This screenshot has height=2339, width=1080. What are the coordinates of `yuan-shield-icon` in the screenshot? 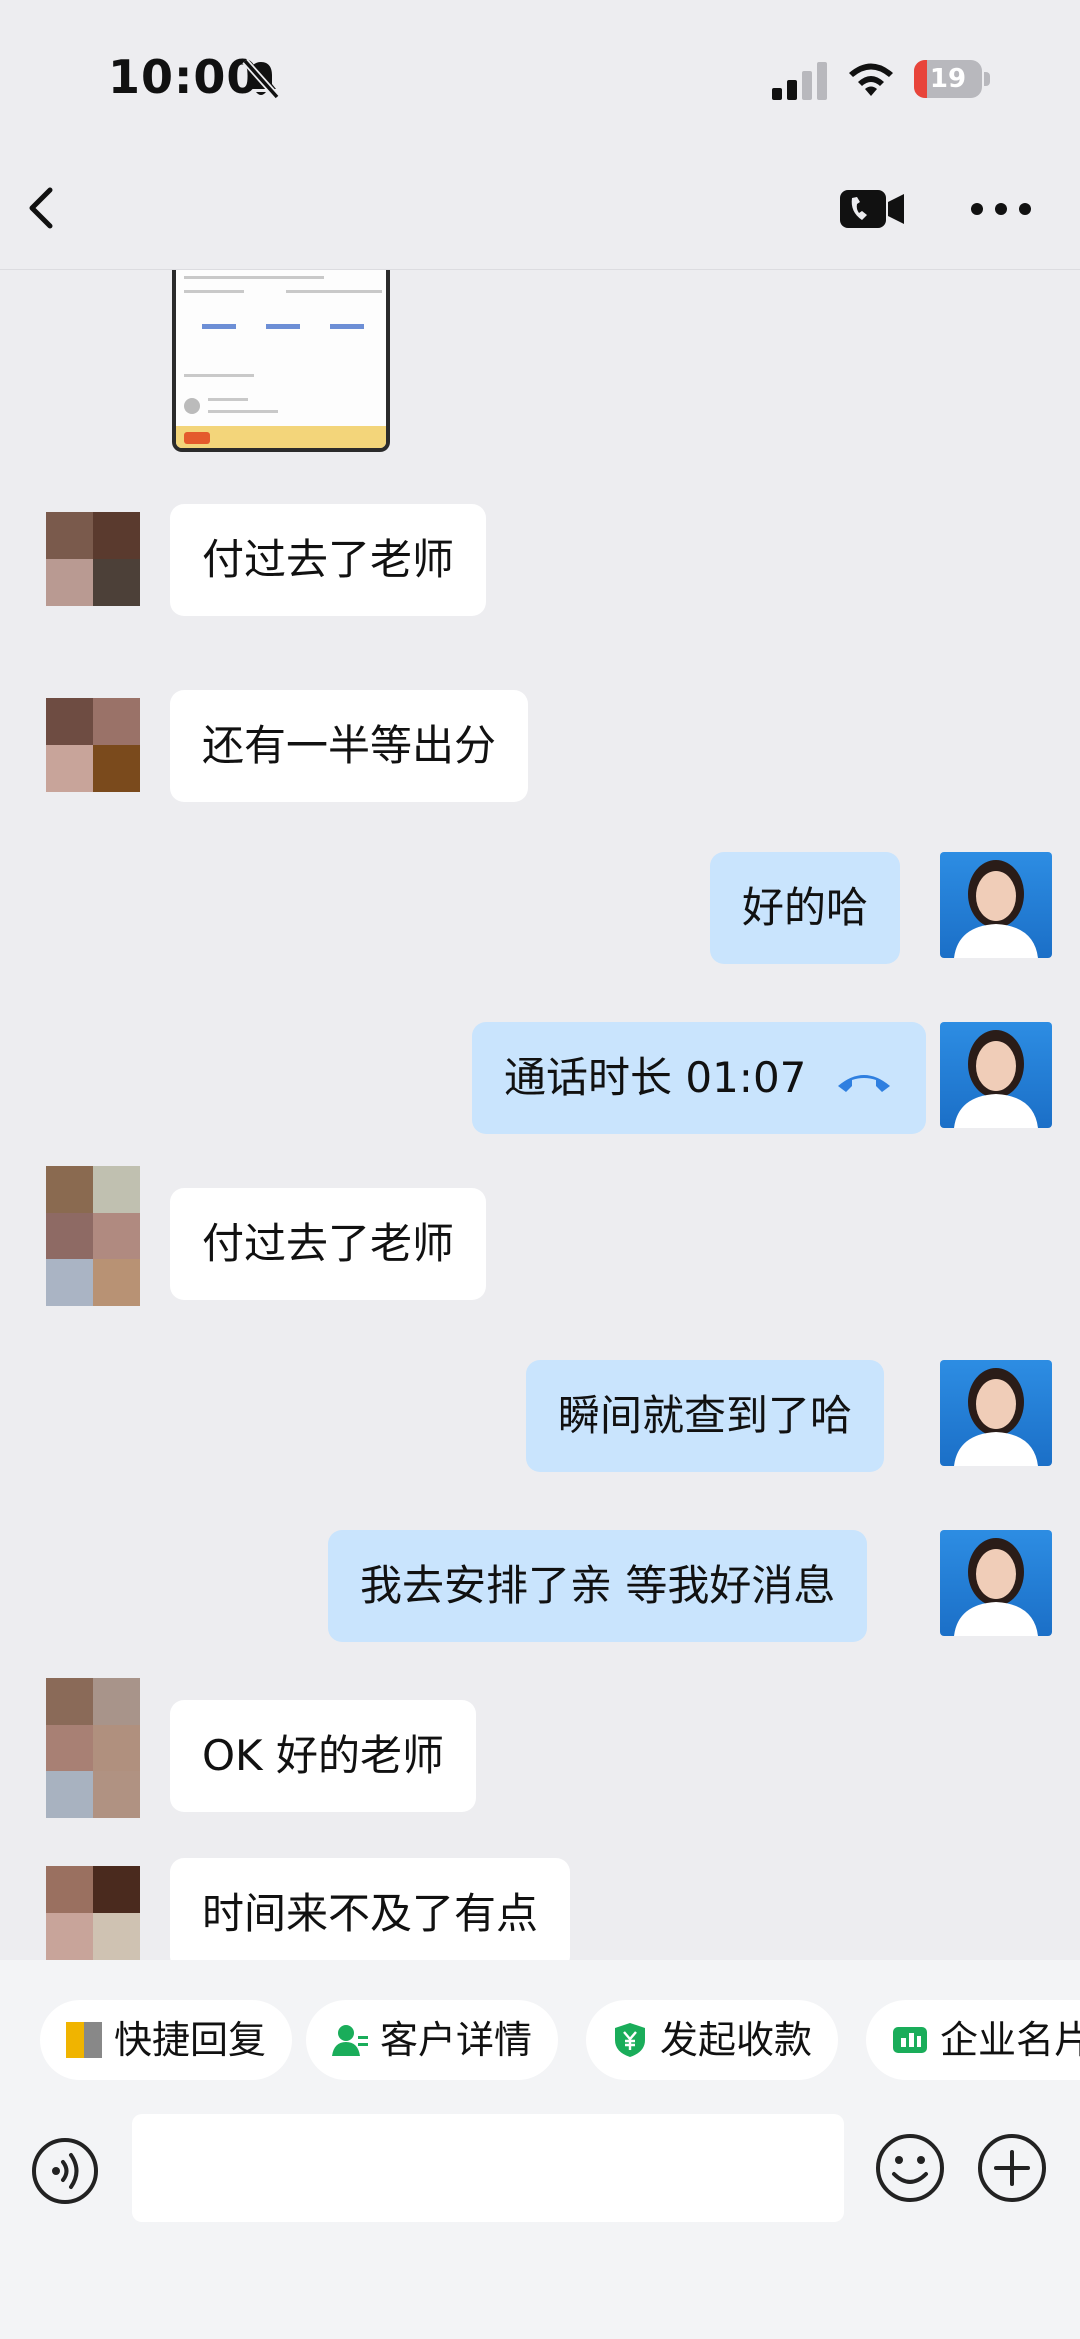 It's located at (630, 2039).